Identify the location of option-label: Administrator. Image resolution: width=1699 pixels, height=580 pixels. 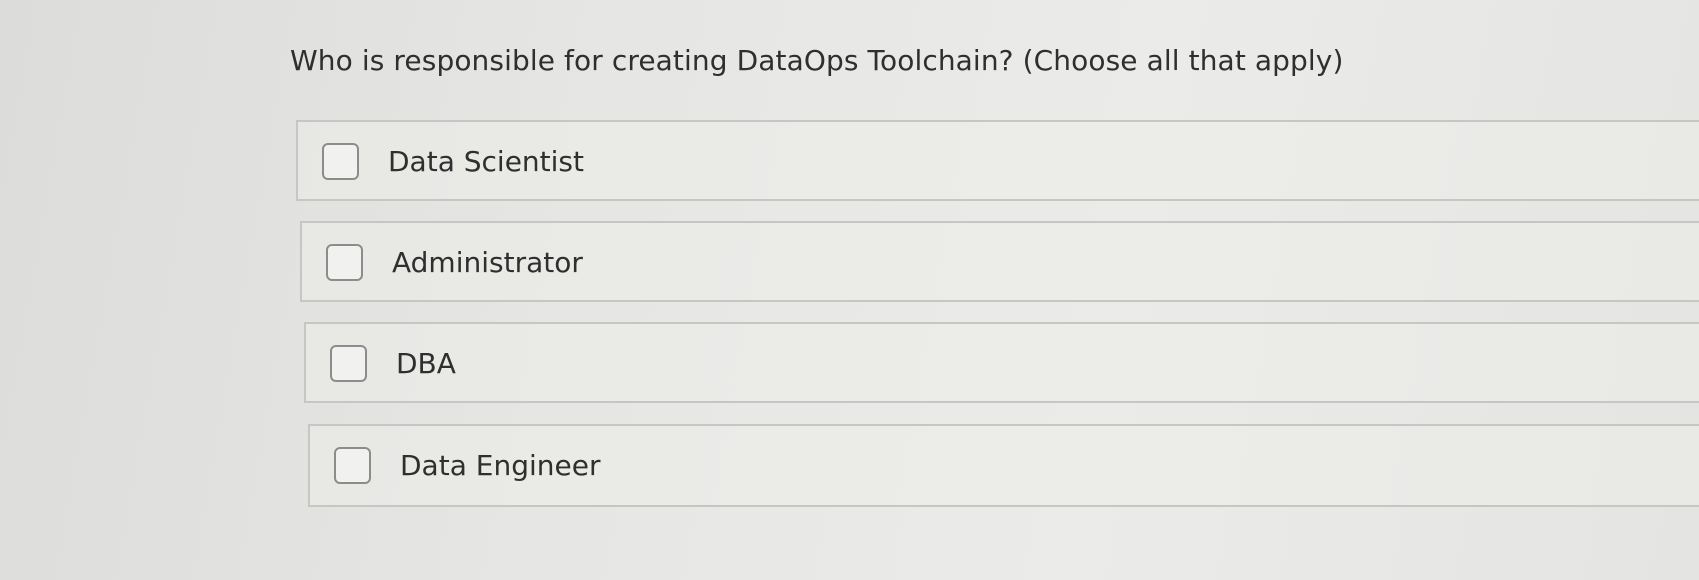
(487, 262).